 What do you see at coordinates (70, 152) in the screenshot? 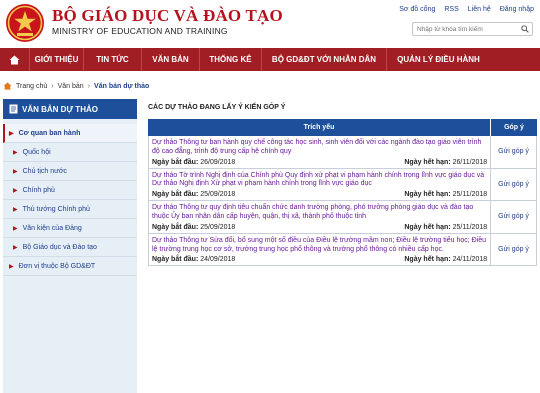
I see `sidebar-item-quoc-hoi: ▶ Quốc hội` at bounding box center [70, 152].